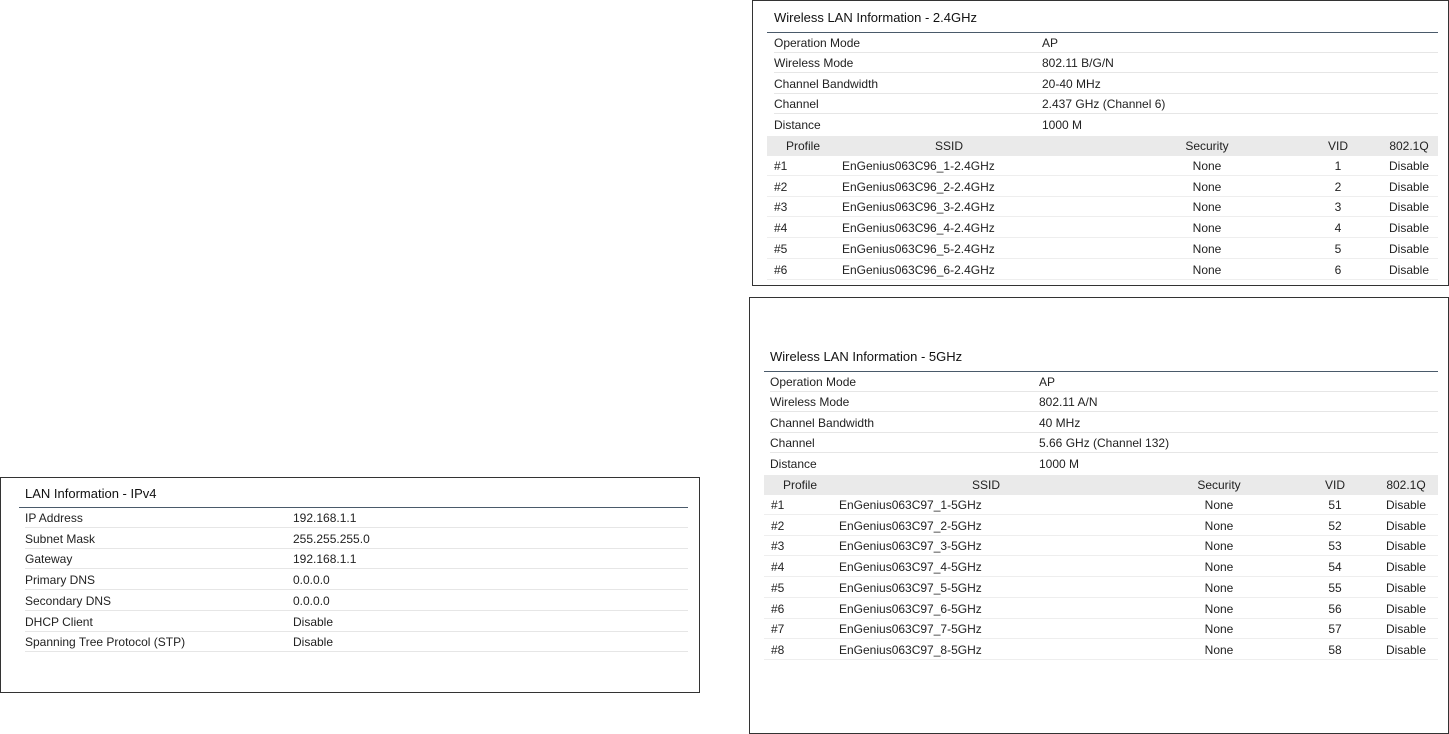 The height and width of the screenshot is (734, 1449). I want to click on info-label: Channel, so click(796, 104).